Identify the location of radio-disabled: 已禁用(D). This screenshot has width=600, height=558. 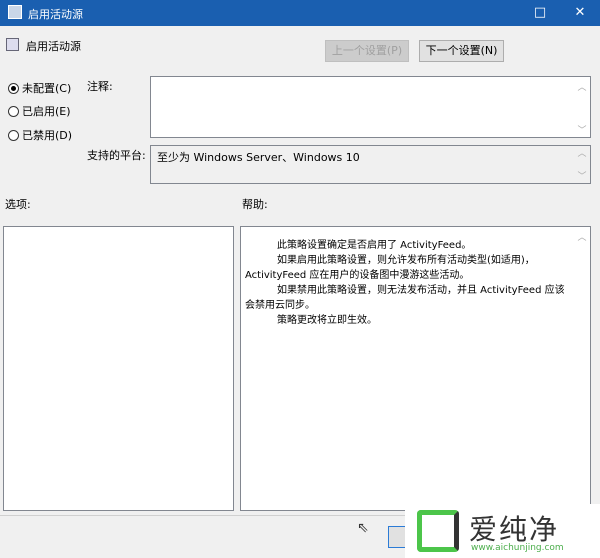
(40, 135).